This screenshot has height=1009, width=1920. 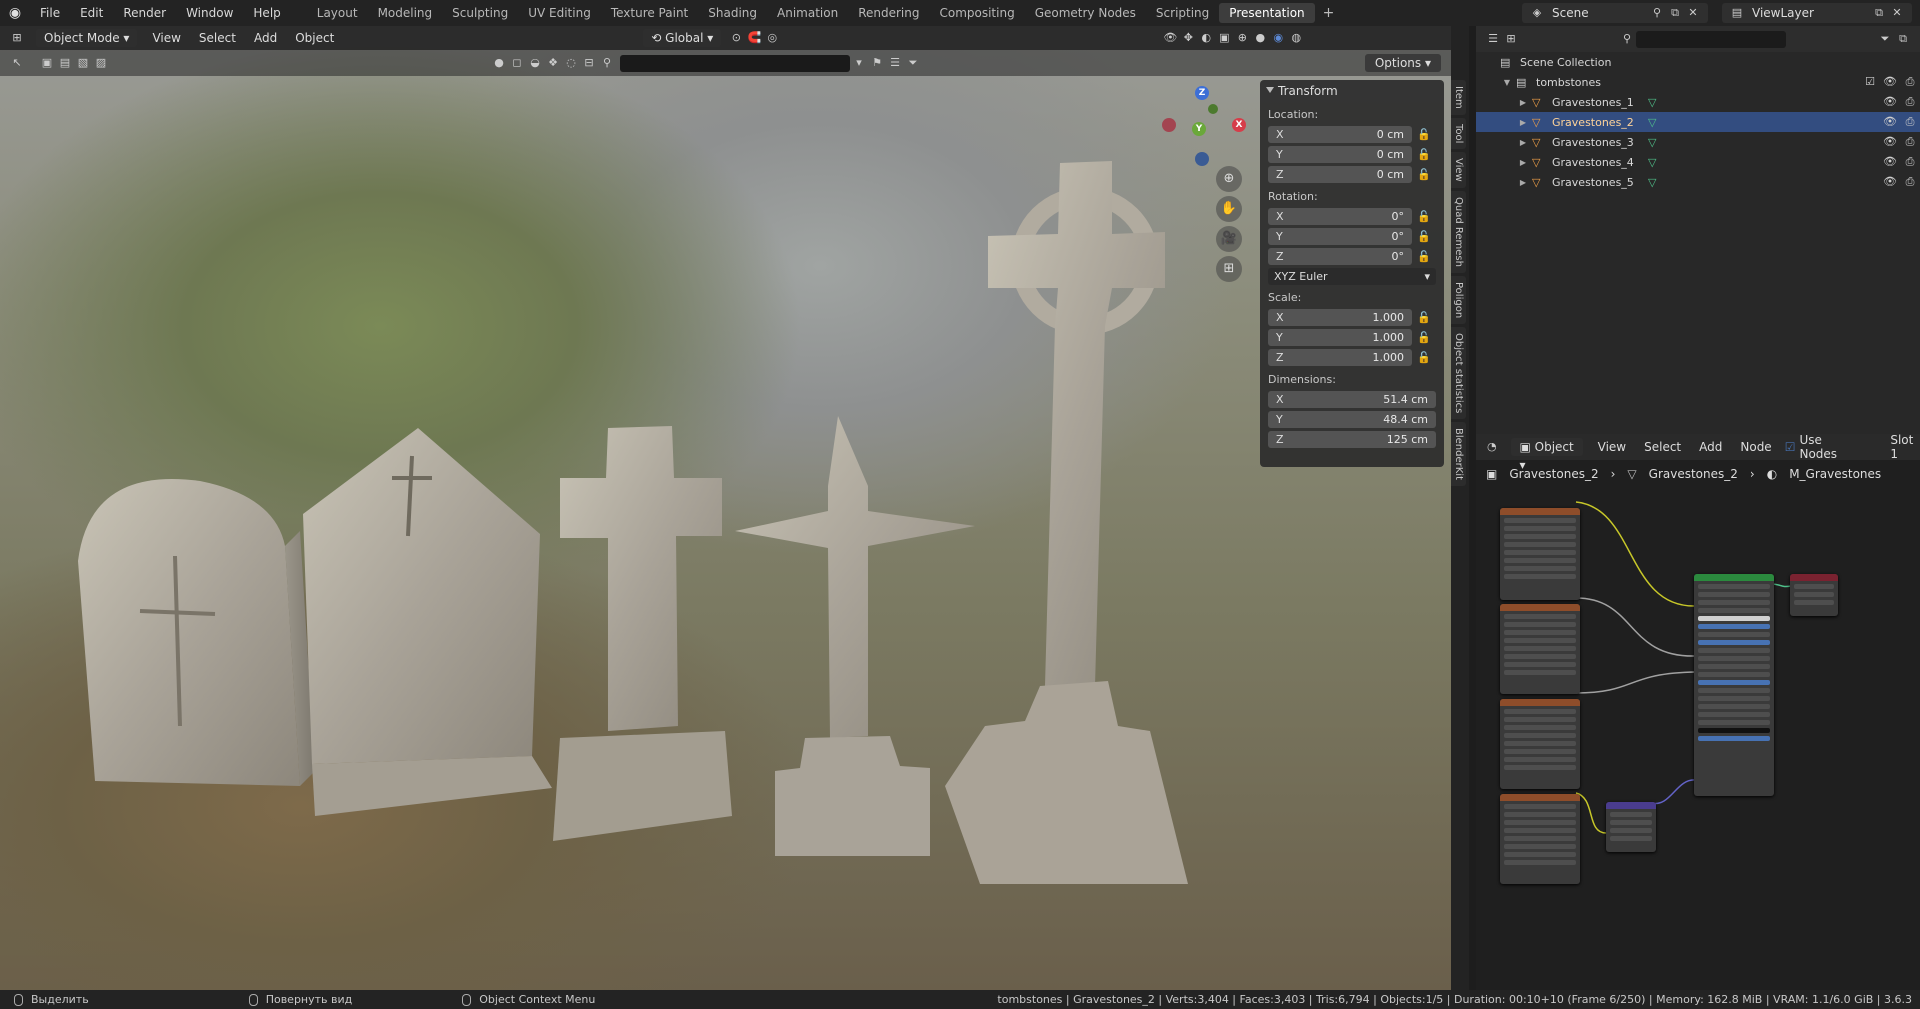 What do you see at coordinates (859, 63) in the screenshot?
I see `dropdown-icon: ▾` at bounding box center [859, 63].